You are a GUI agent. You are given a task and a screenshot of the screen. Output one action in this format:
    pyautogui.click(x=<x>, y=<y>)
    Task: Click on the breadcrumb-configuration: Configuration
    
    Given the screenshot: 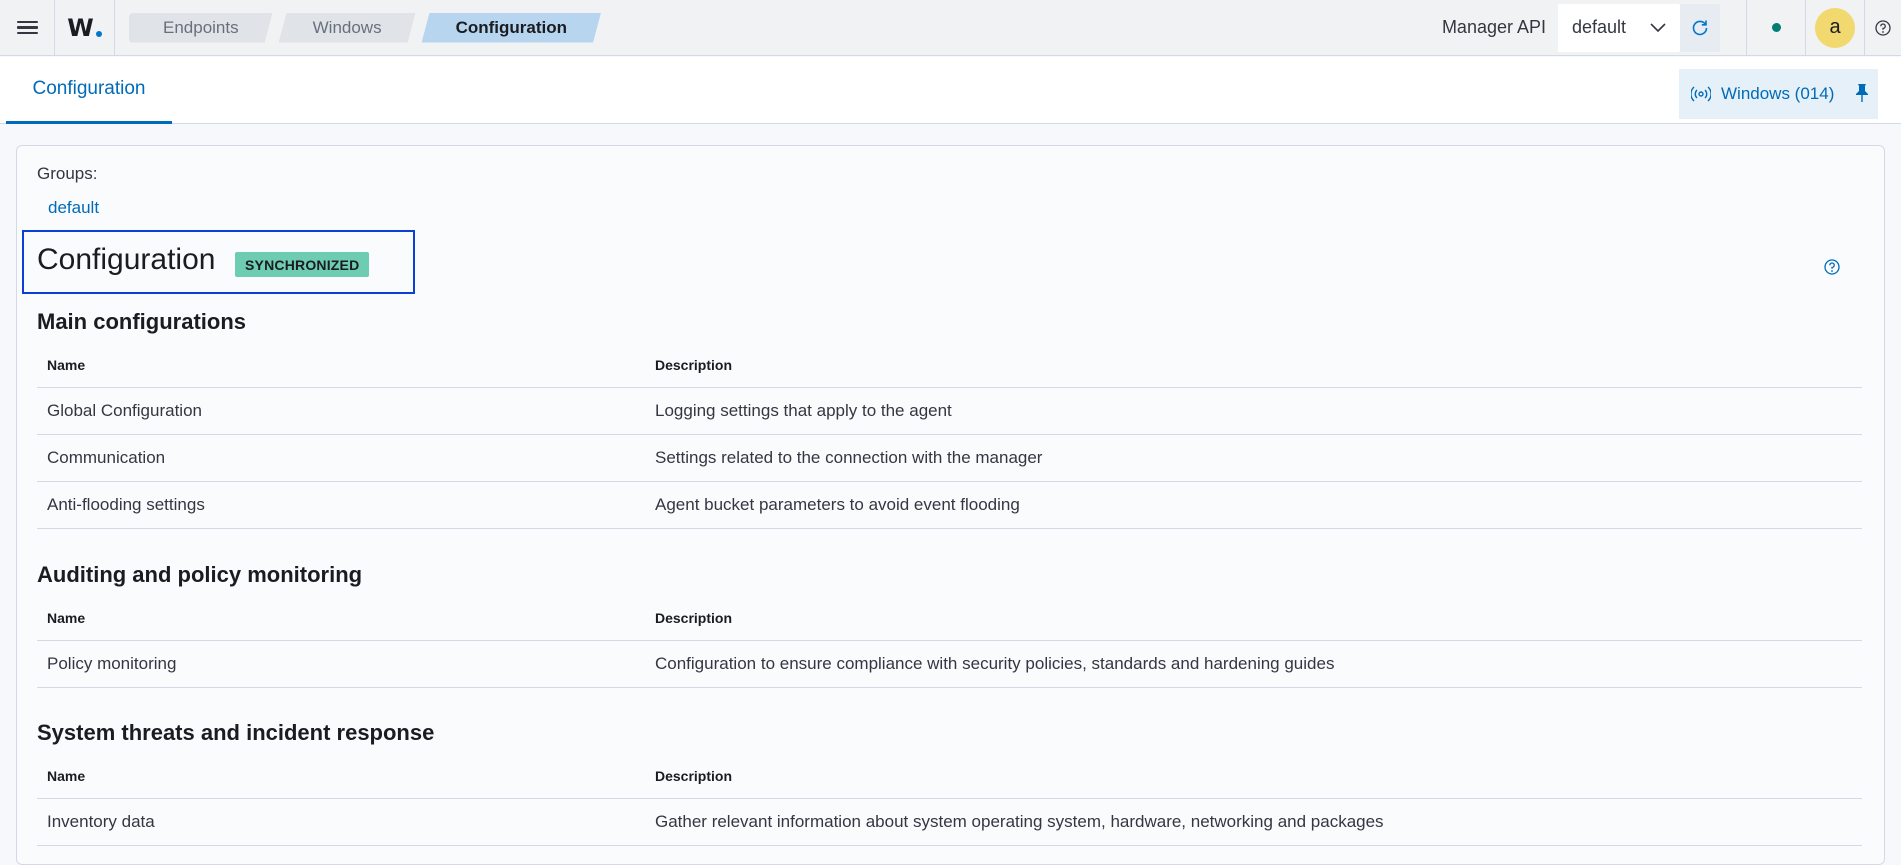 What is the action you would take?
    pyautogui.click(x=511, y=28)
    